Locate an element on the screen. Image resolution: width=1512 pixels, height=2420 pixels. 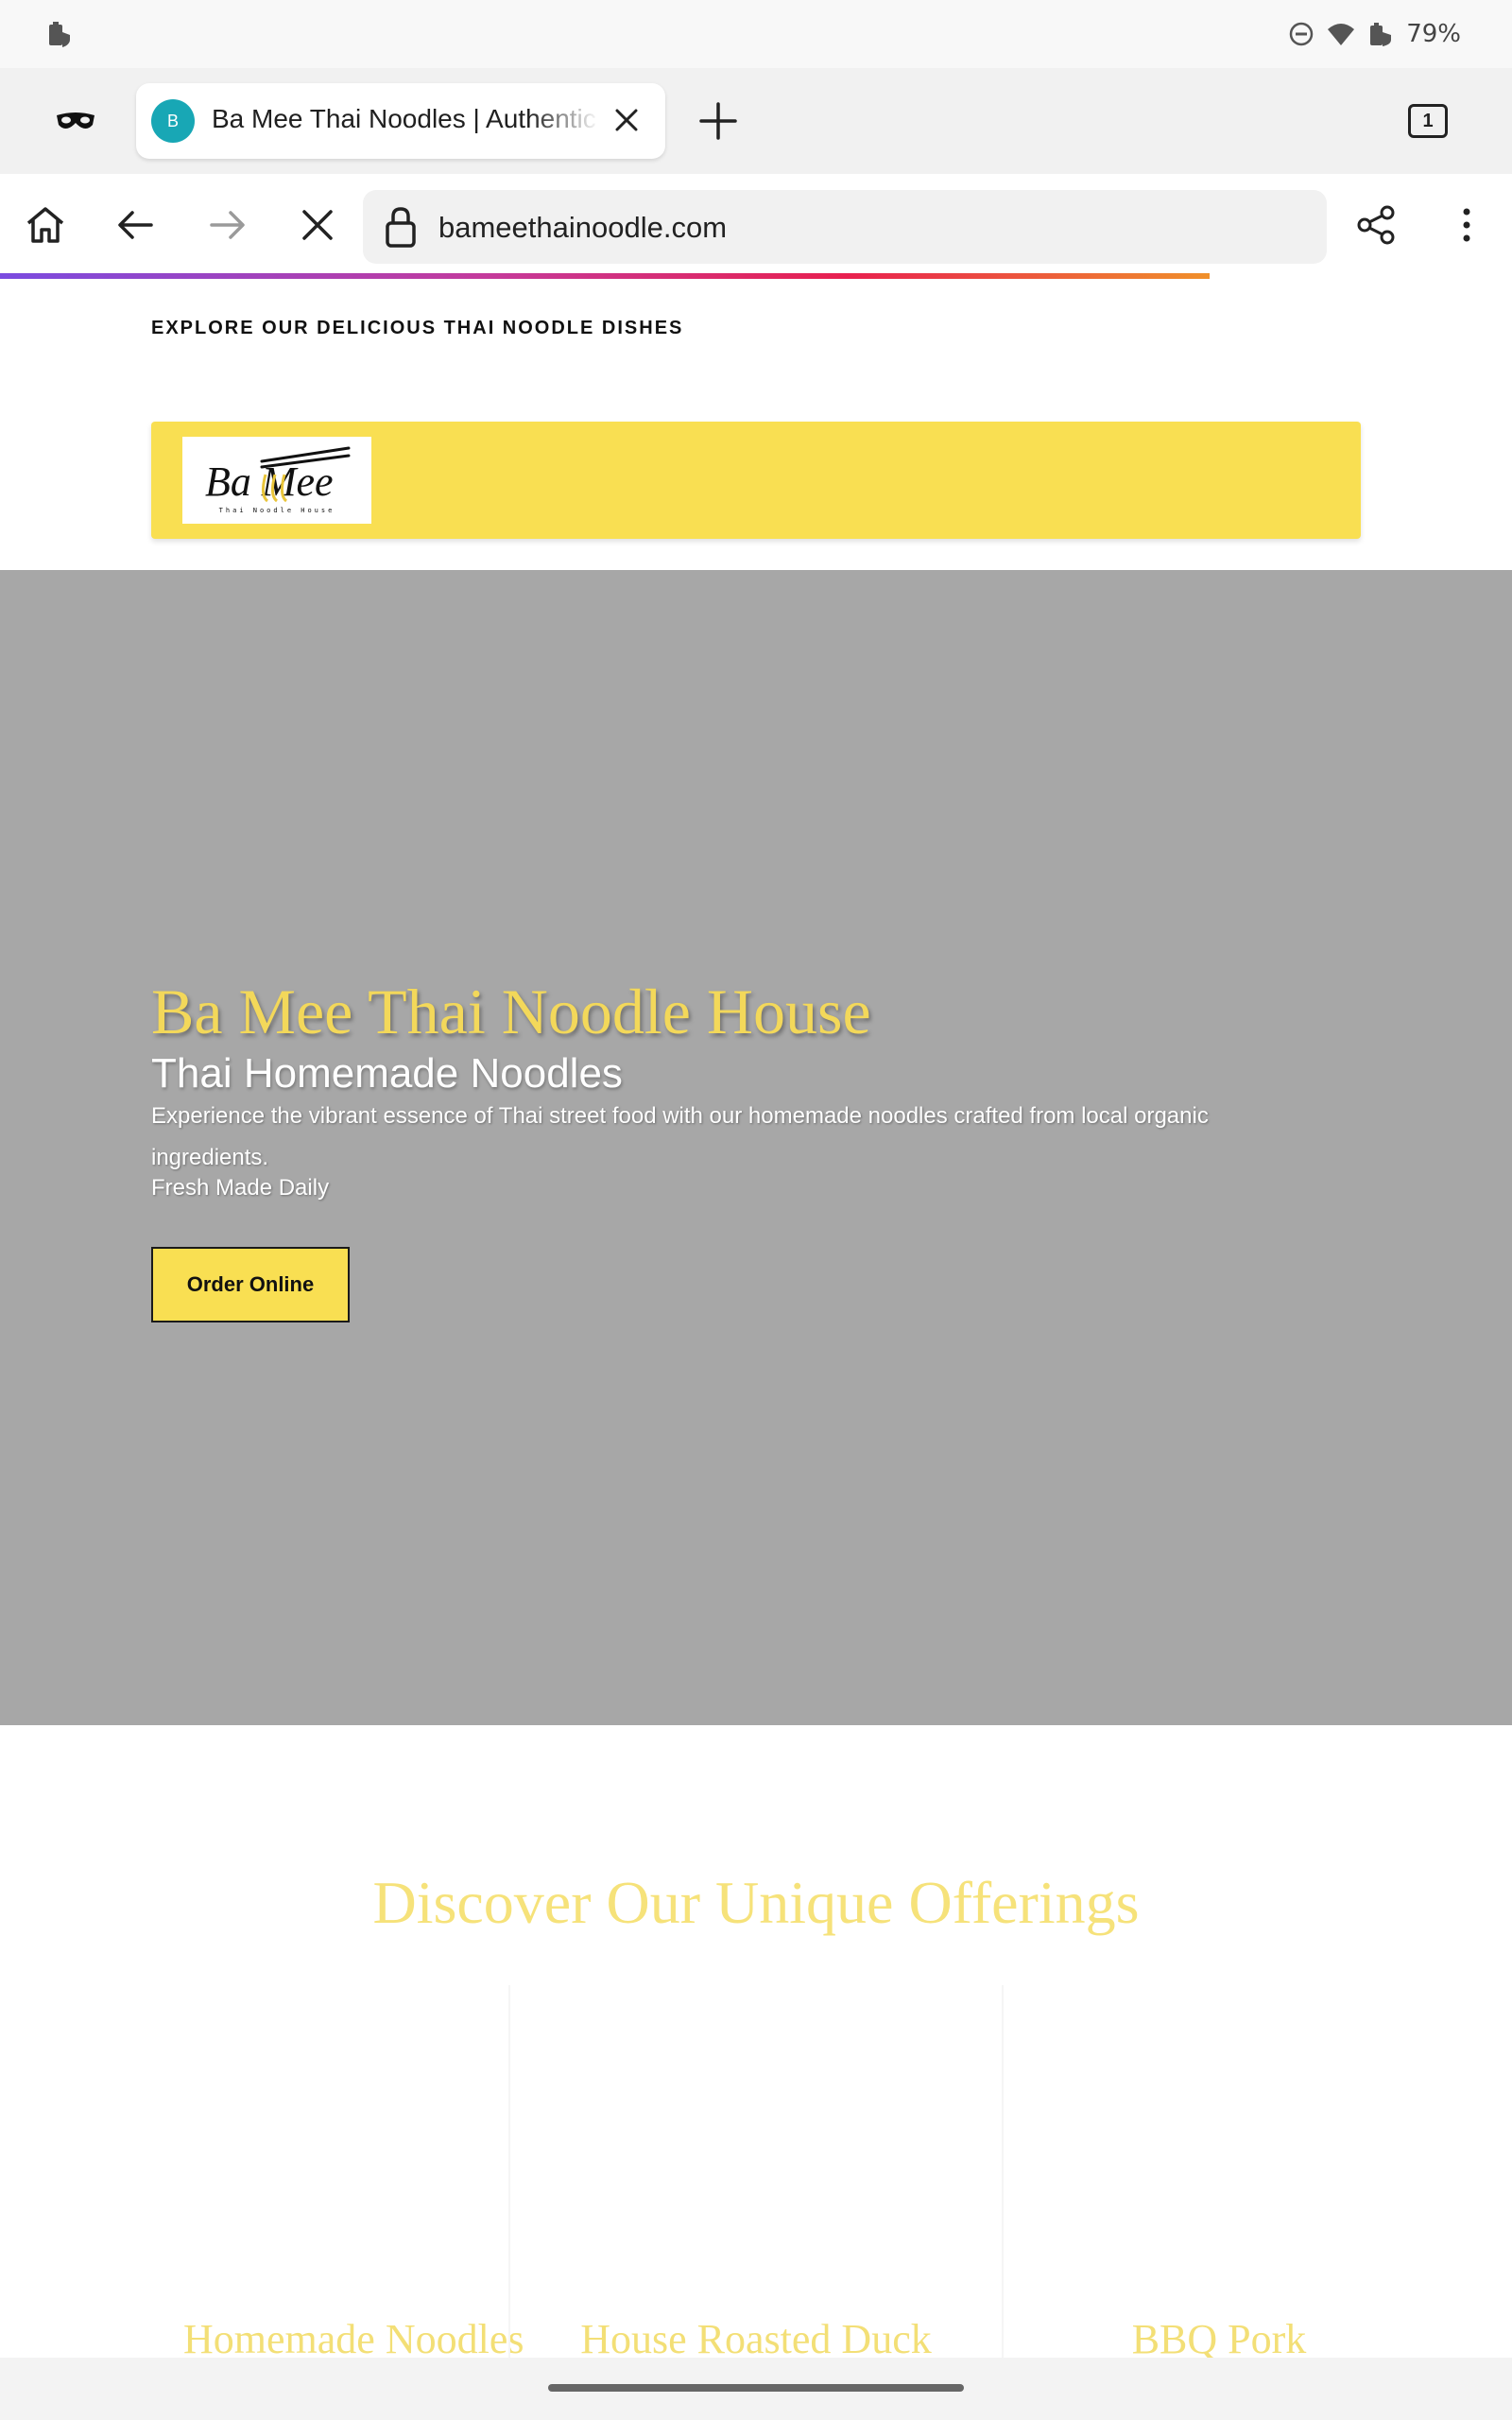
address-bar: bameethainoodle.com is located at coordinates (845, 227).